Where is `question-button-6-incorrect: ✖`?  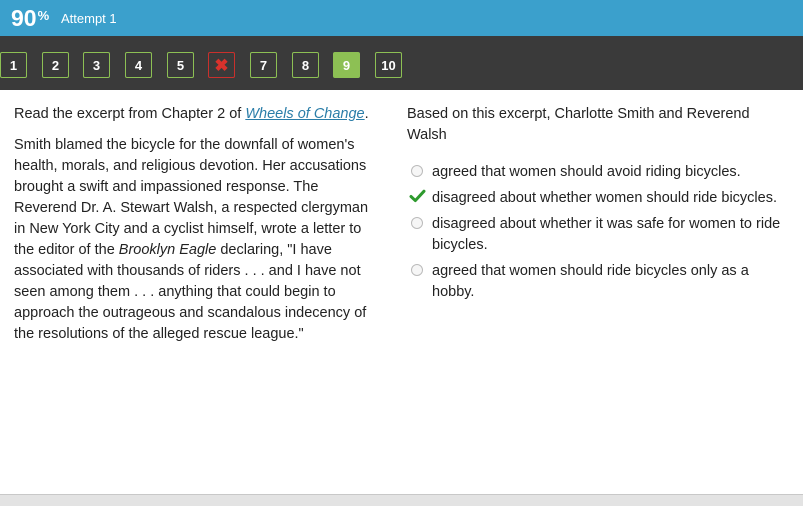 question-button-6-incorrect: ✖ is located at coordinates (221, 65).